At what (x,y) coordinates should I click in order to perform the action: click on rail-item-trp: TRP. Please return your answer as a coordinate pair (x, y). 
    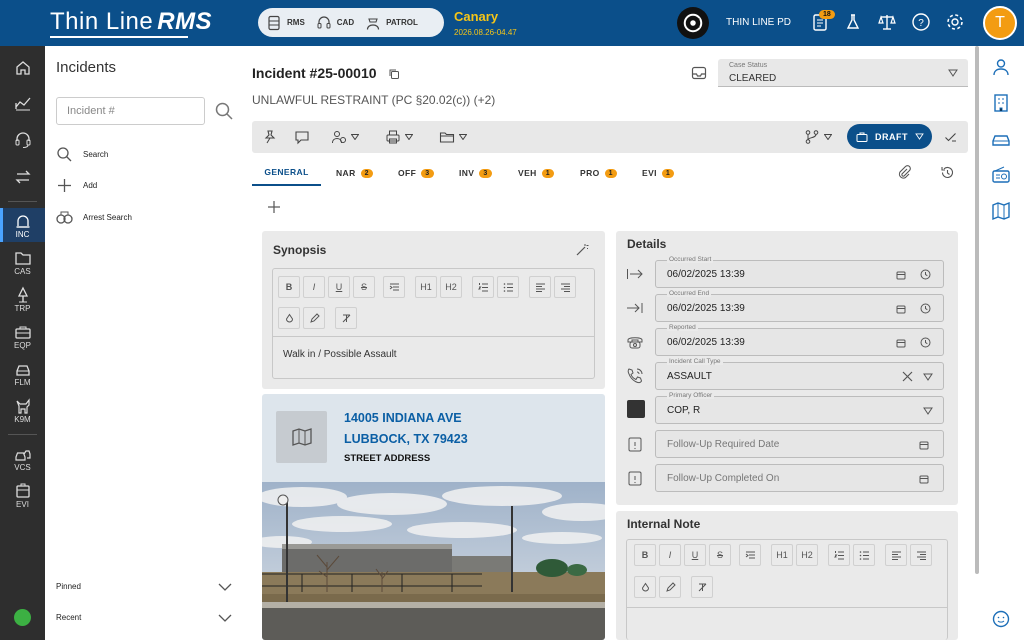
    Looking at the image, I should click on (22, 299).